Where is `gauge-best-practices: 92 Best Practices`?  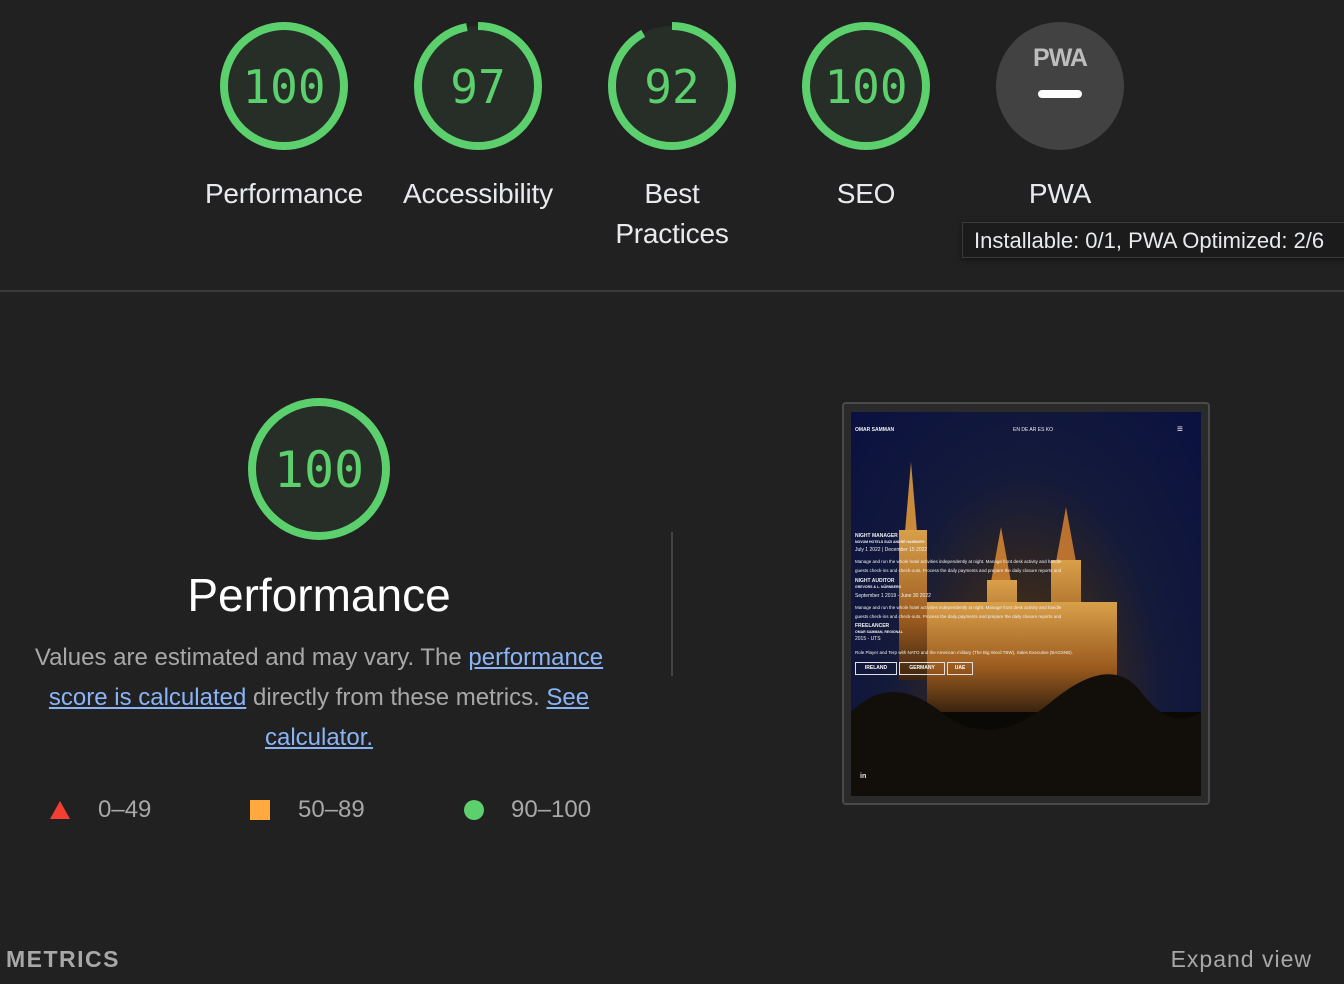 gauge-best-practices: 92 Best Practices is located at coordinates (672, 137).